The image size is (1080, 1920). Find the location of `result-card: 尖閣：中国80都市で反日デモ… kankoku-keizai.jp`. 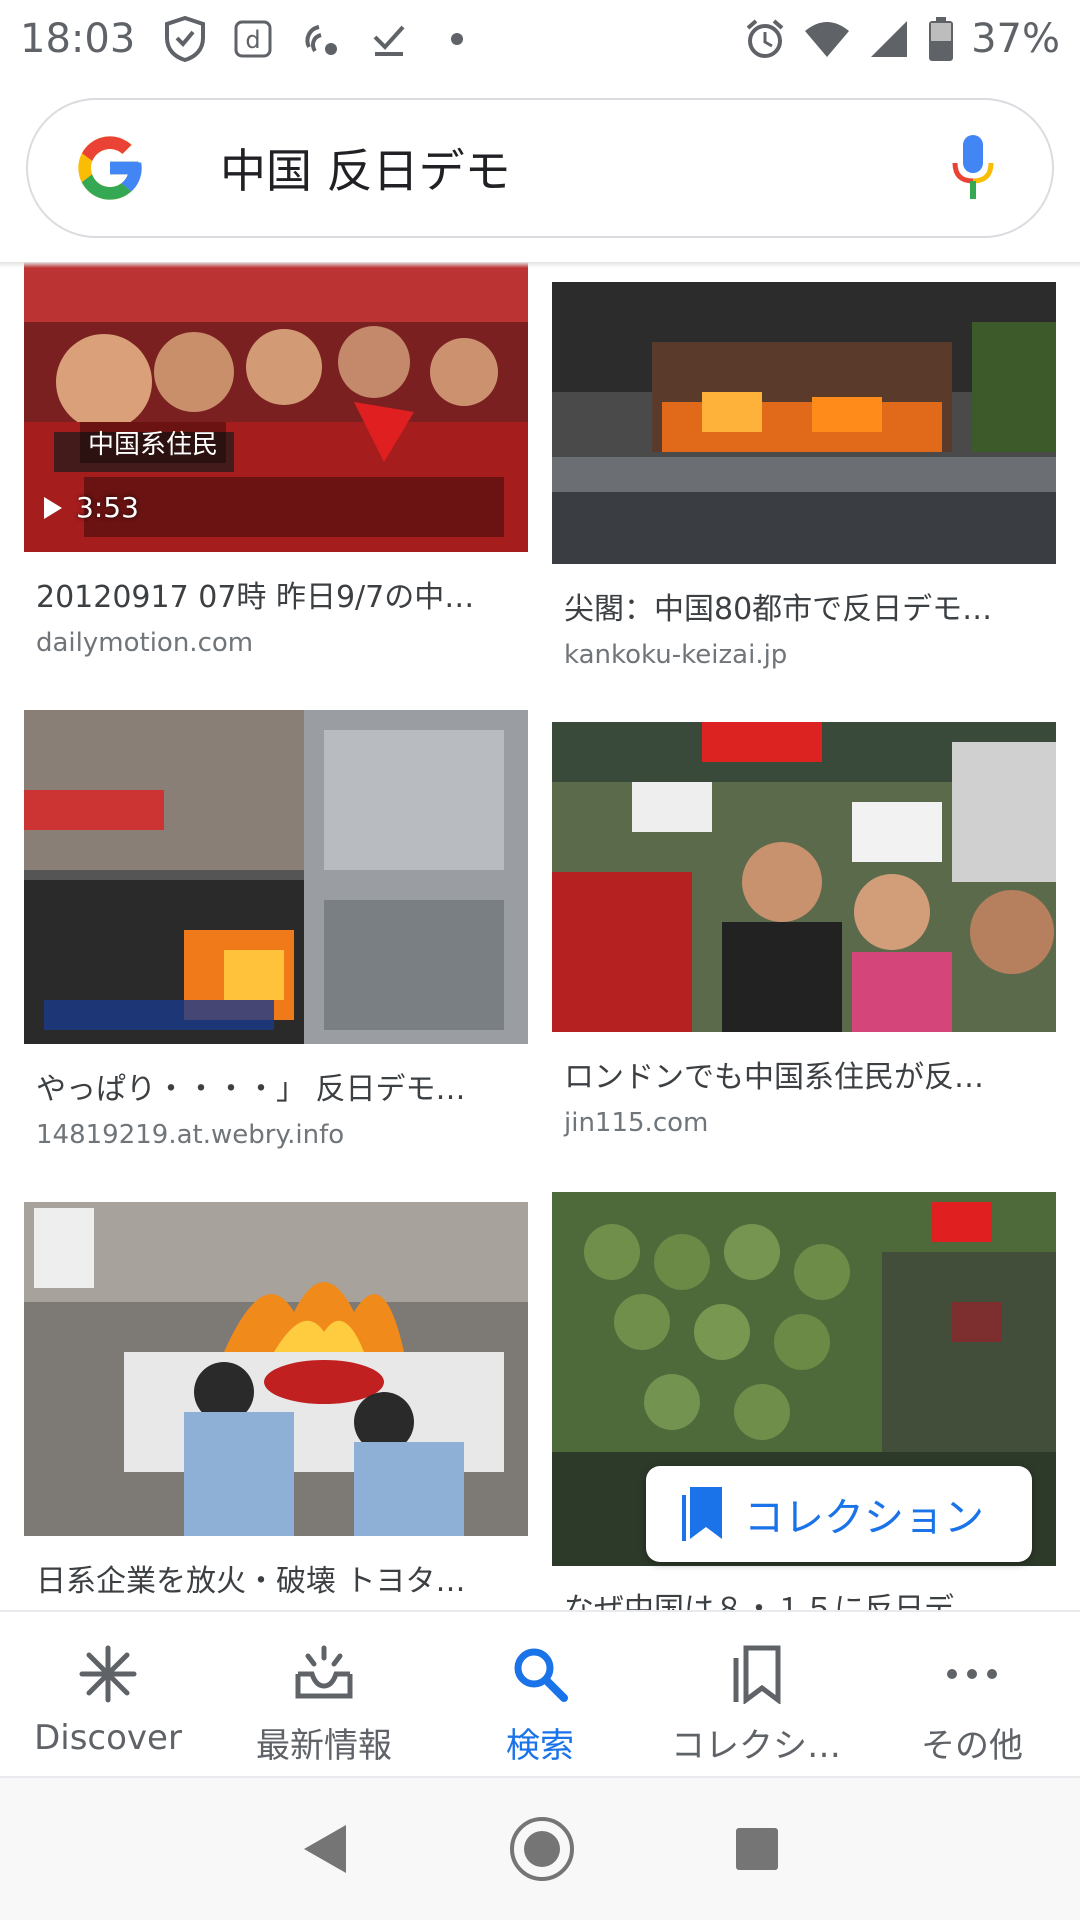

result-card: 尖閣：中国80都市で反日デモ… kankoku-keizai.jp is located at coordinates (804, 476).